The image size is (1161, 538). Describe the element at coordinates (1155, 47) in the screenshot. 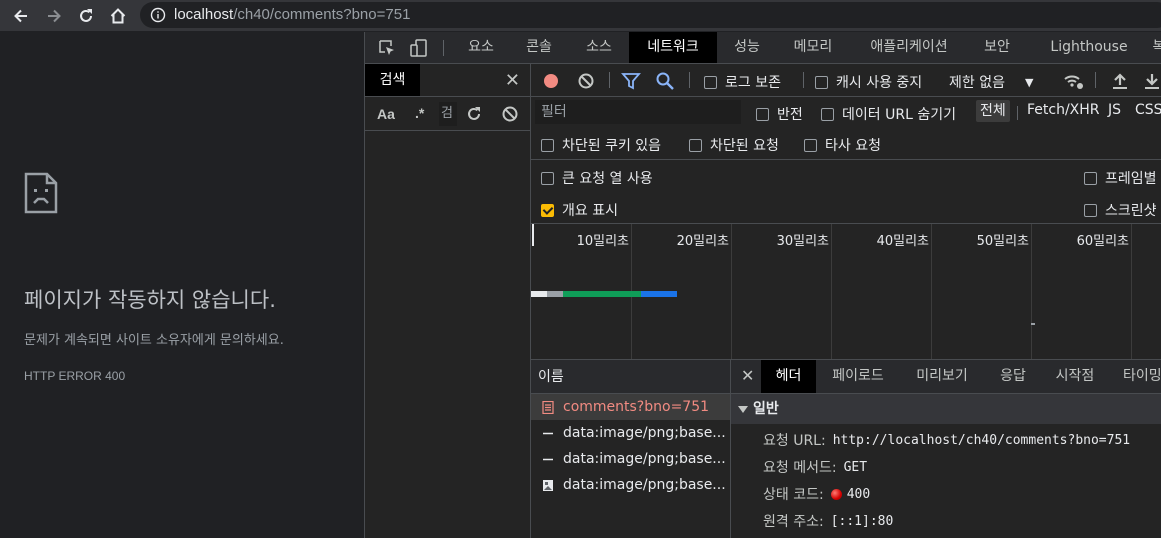

I see `tab-overflow: 복` at that location.